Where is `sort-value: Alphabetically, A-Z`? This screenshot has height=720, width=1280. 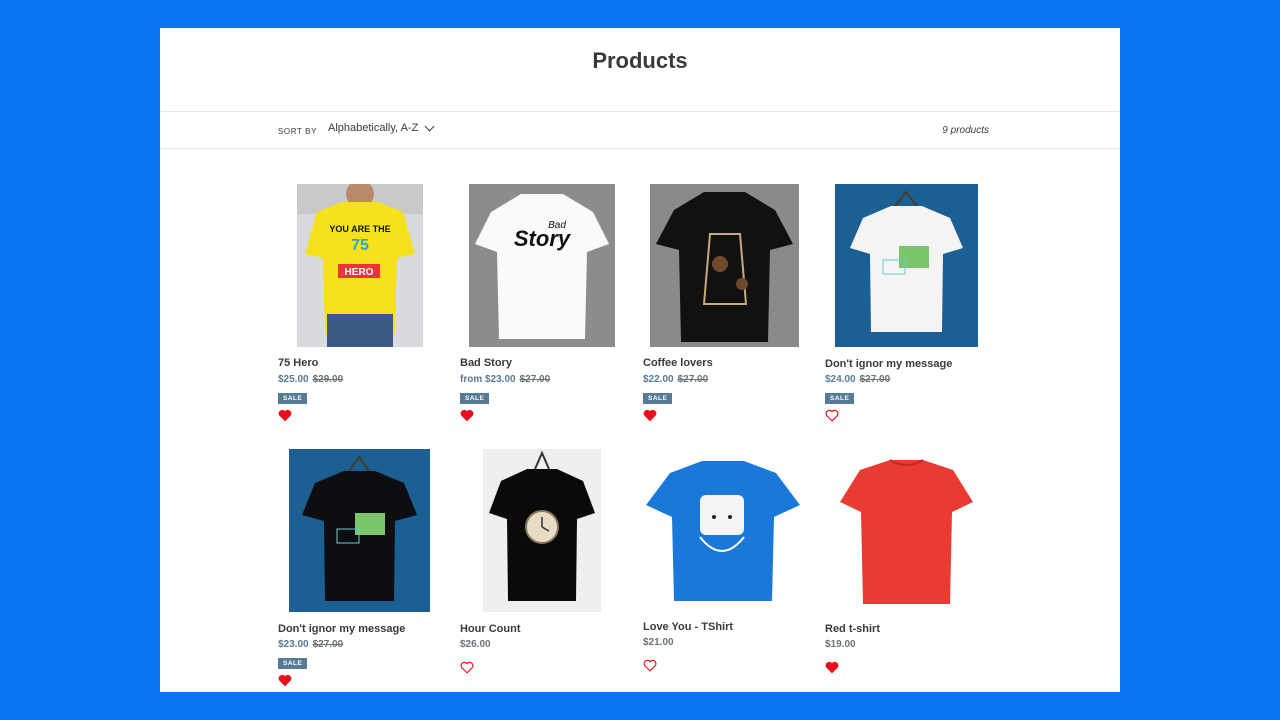 sort-value: Alphabetically, A-Z is located at coordinates (373, 128).